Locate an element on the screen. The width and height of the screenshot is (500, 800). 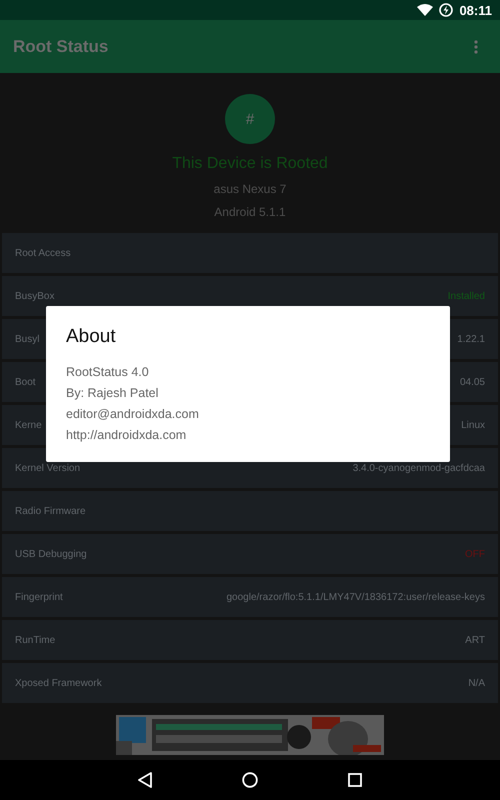
dialog-text: By: Rajesh Patel is located at coordinates (113, 393).